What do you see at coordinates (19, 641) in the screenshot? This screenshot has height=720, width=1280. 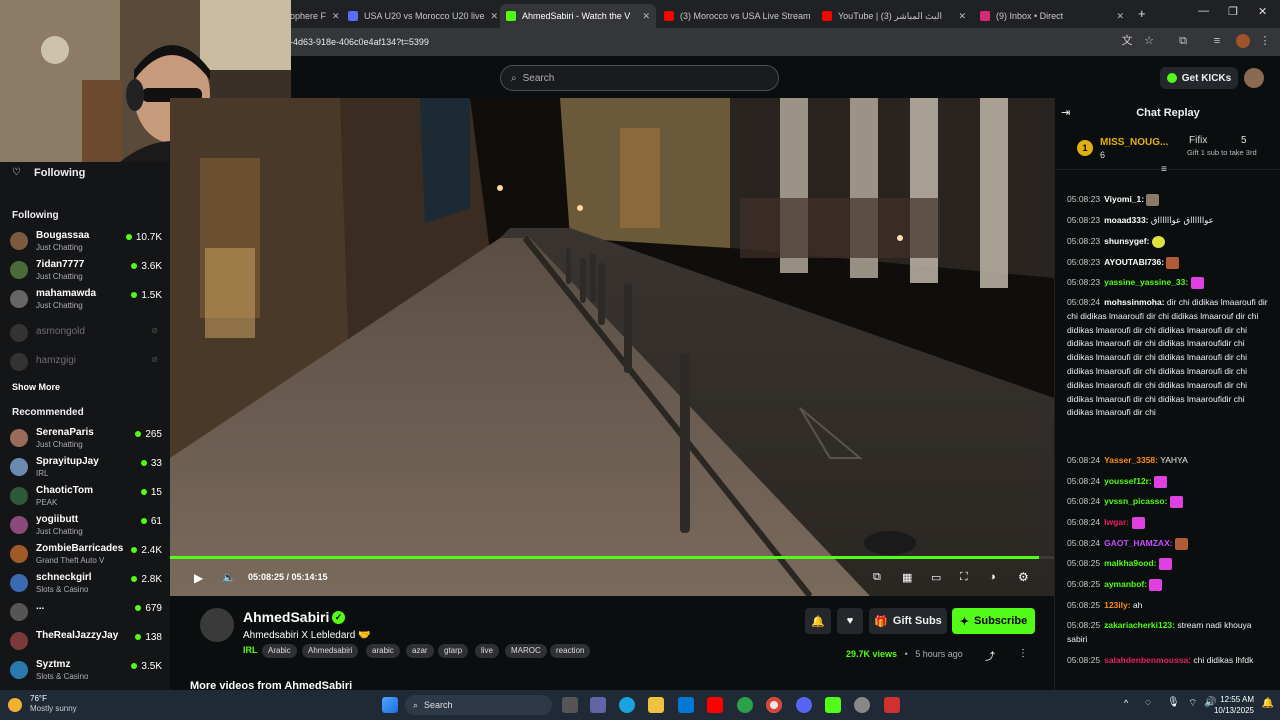 I see `avatar` at bounding box center [19, 641].